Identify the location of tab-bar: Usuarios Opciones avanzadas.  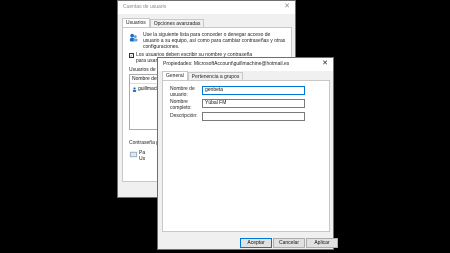
(163, 22).